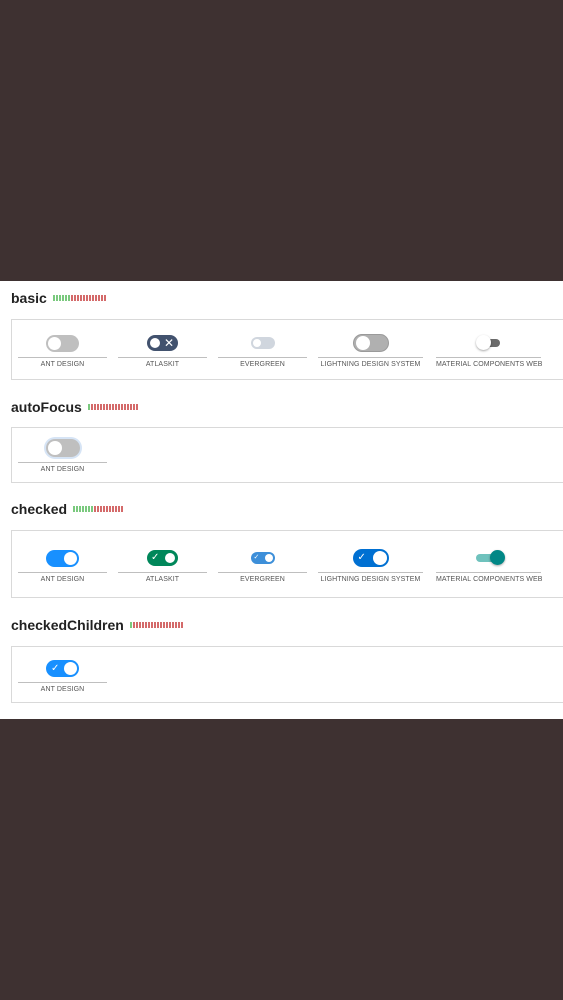  I want to click on cell-evergreen: ✓ EVERGREEN, so click(262, 565).